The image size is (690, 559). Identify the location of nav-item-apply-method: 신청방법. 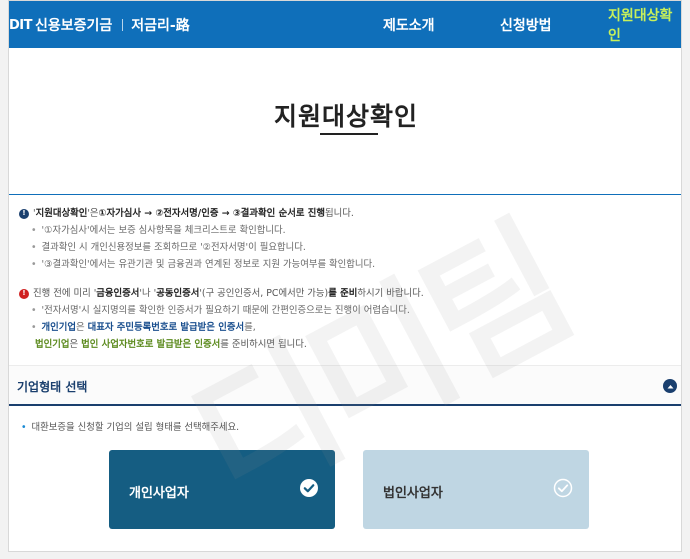
(526, 24).